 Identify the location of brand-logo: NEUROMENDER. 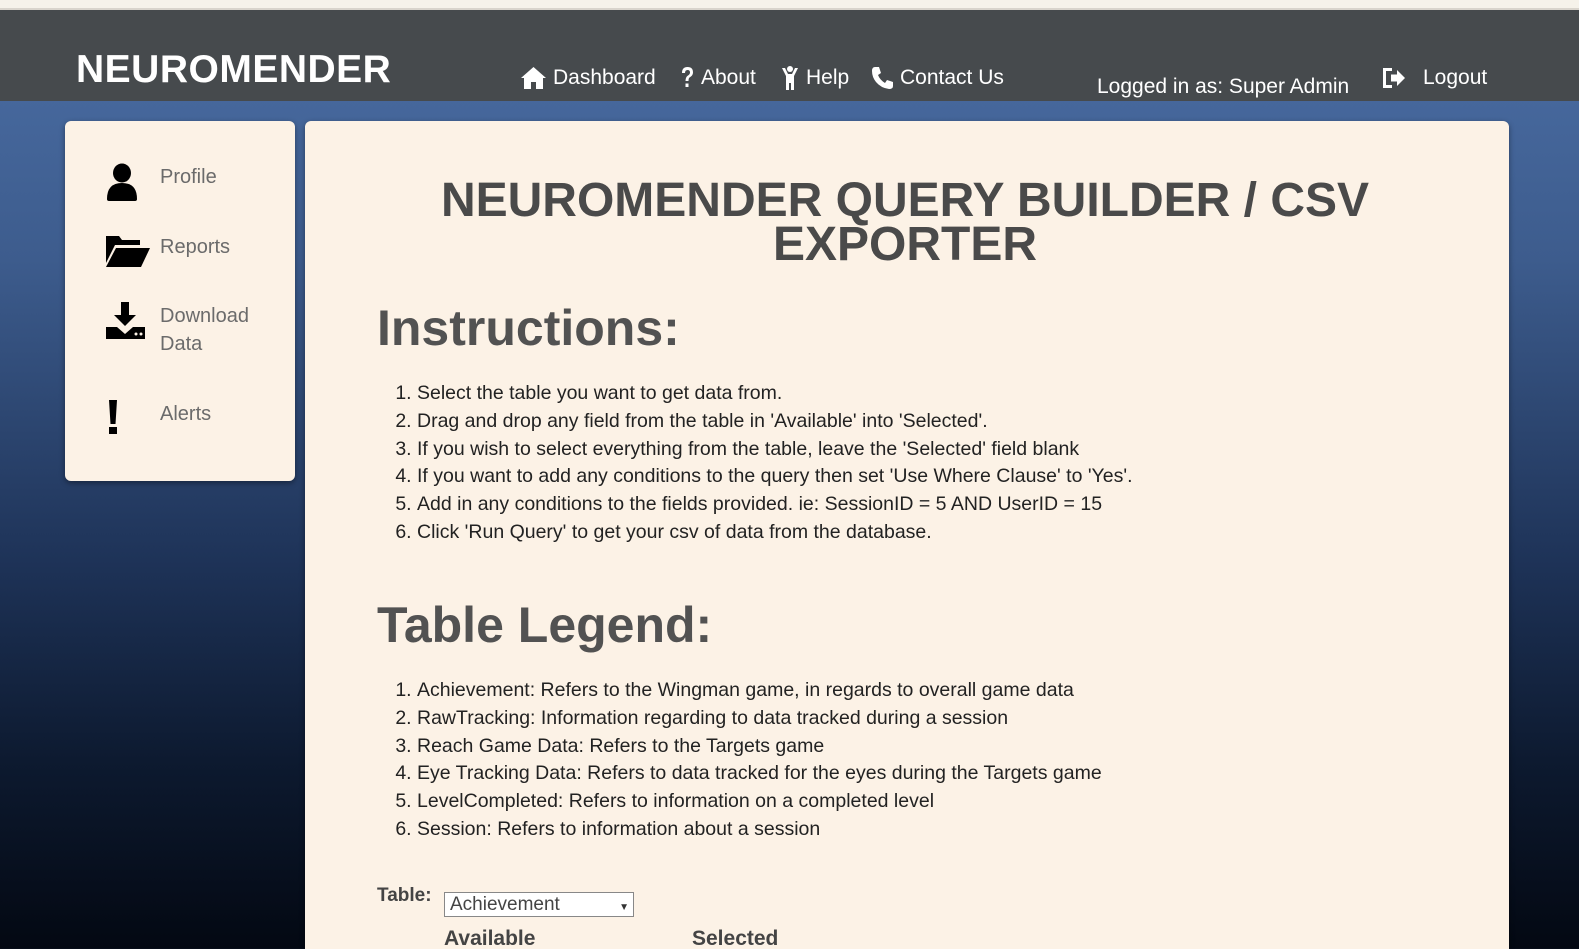
(233, 70).